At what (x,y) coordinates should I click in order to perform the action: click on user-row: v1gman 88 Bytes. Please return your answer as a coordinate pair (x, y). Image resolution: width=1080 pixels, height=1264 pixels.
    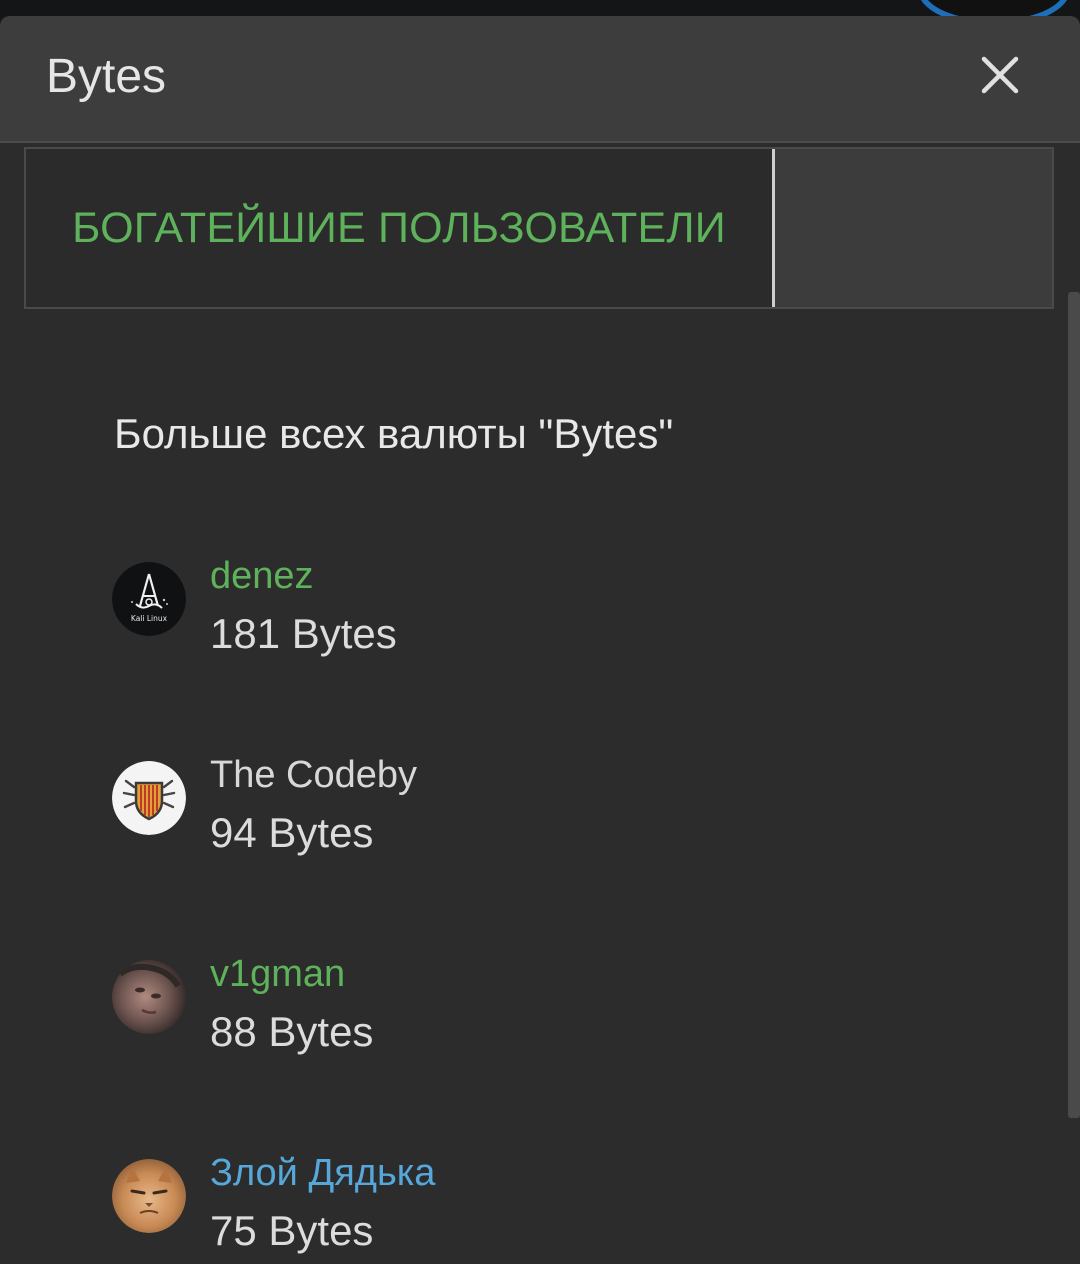
    Looking at the image, I should click on (462, 1015).